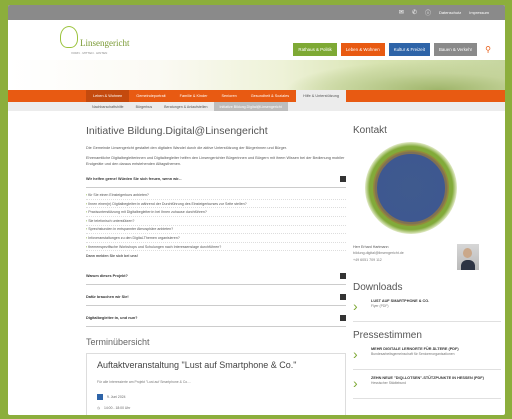 This screenshot has width=512, height=419. I want to click on collapse-icon, so click(343, 179).